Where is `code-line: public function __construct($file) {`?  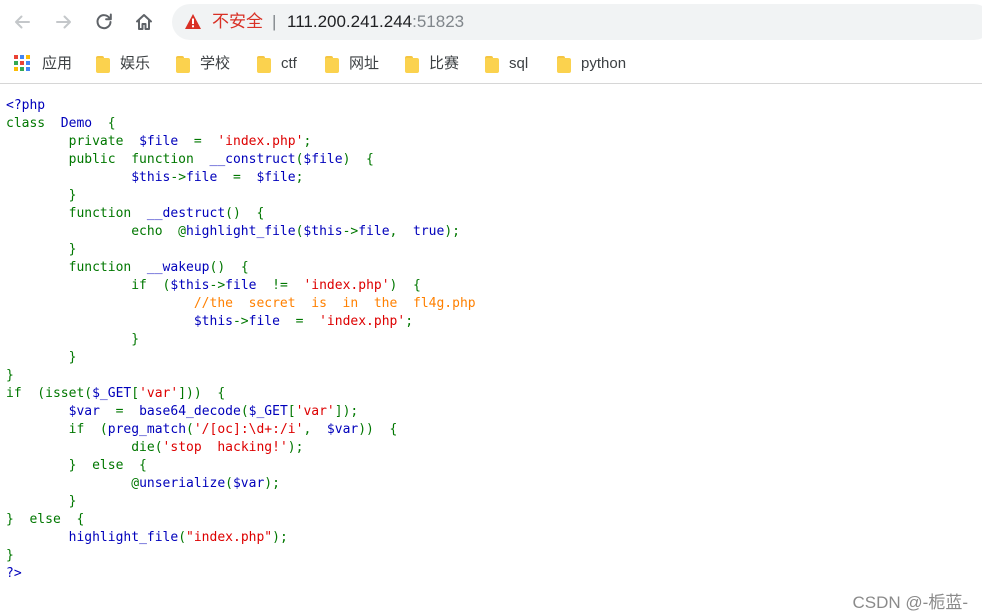 code-line: public function __construct($file) { is located at coordinates (486, 160).